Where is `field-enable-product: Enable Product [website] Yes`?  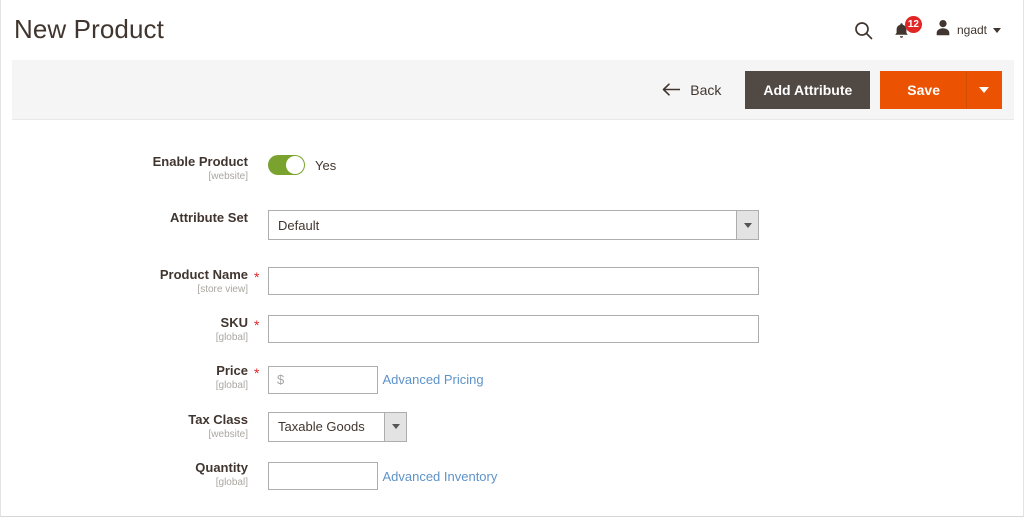 field-enable-product: Enable Product [website] Yes is located at coordinates (512, 168).